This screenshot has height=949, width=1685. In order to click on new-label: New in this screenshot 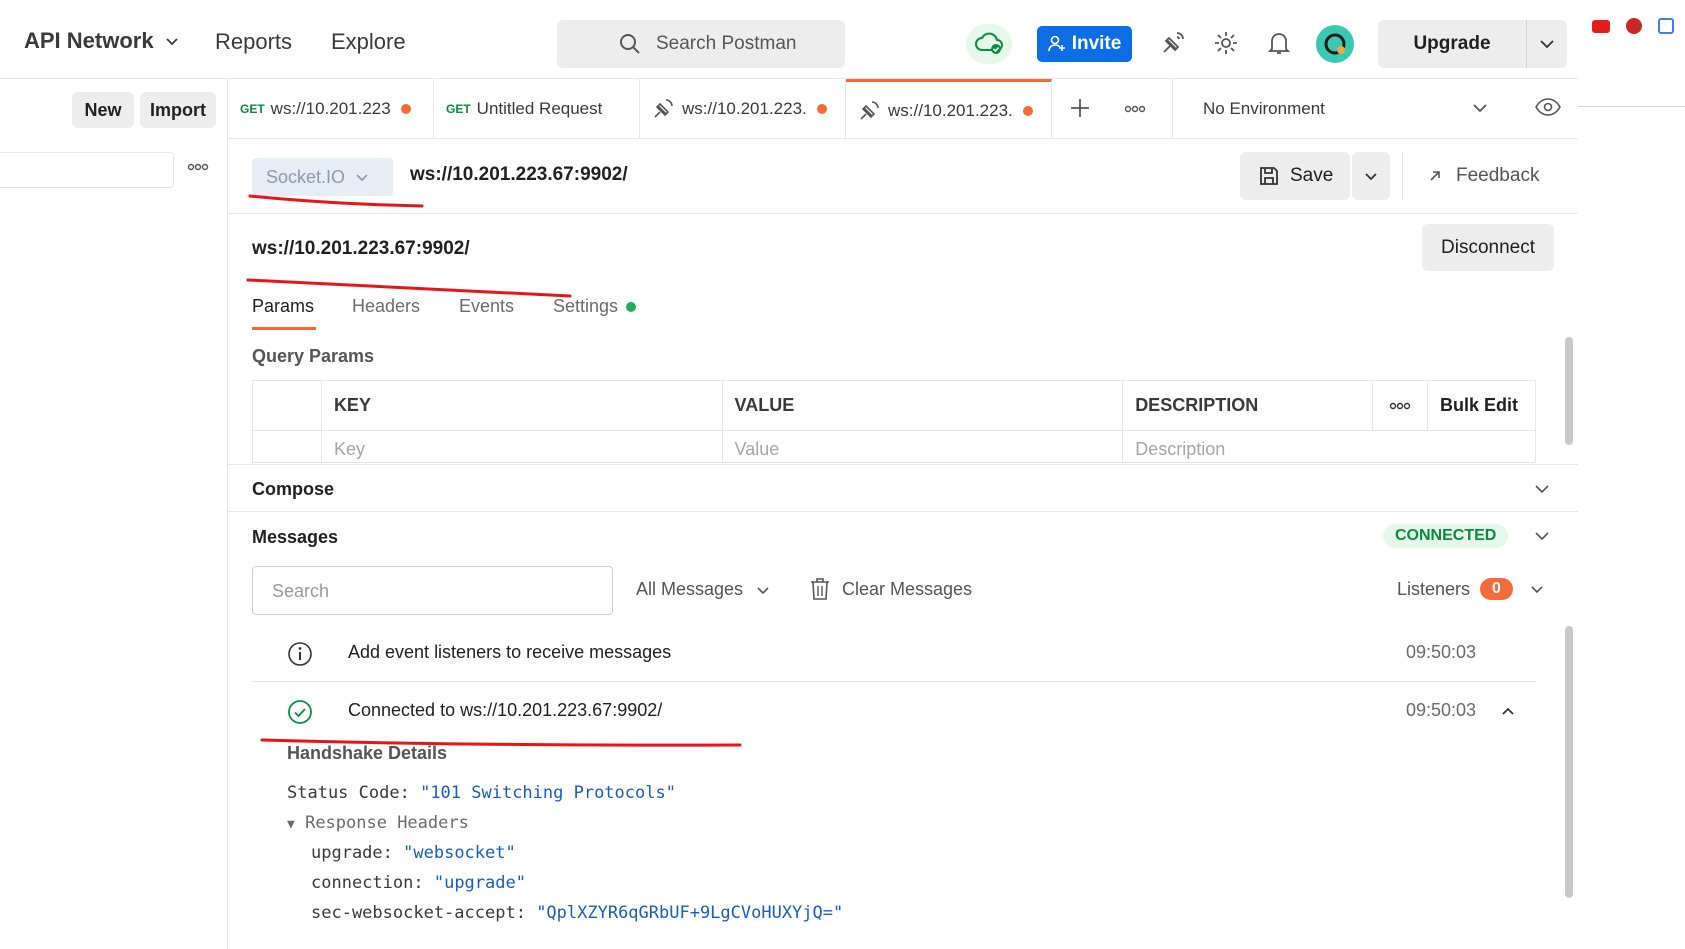, I will do `click(103, 109)`.